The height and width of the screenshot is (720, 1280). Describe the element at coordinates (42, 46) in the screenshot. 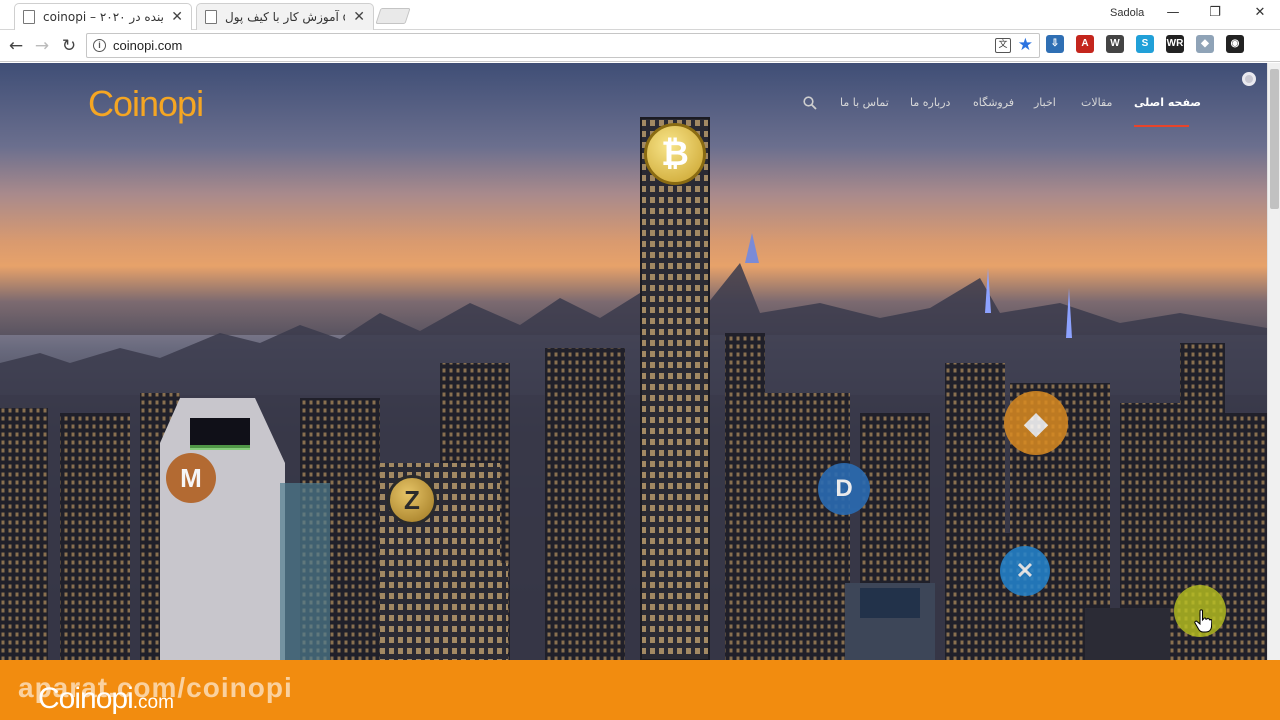

I see `forward-button: →` at that location.